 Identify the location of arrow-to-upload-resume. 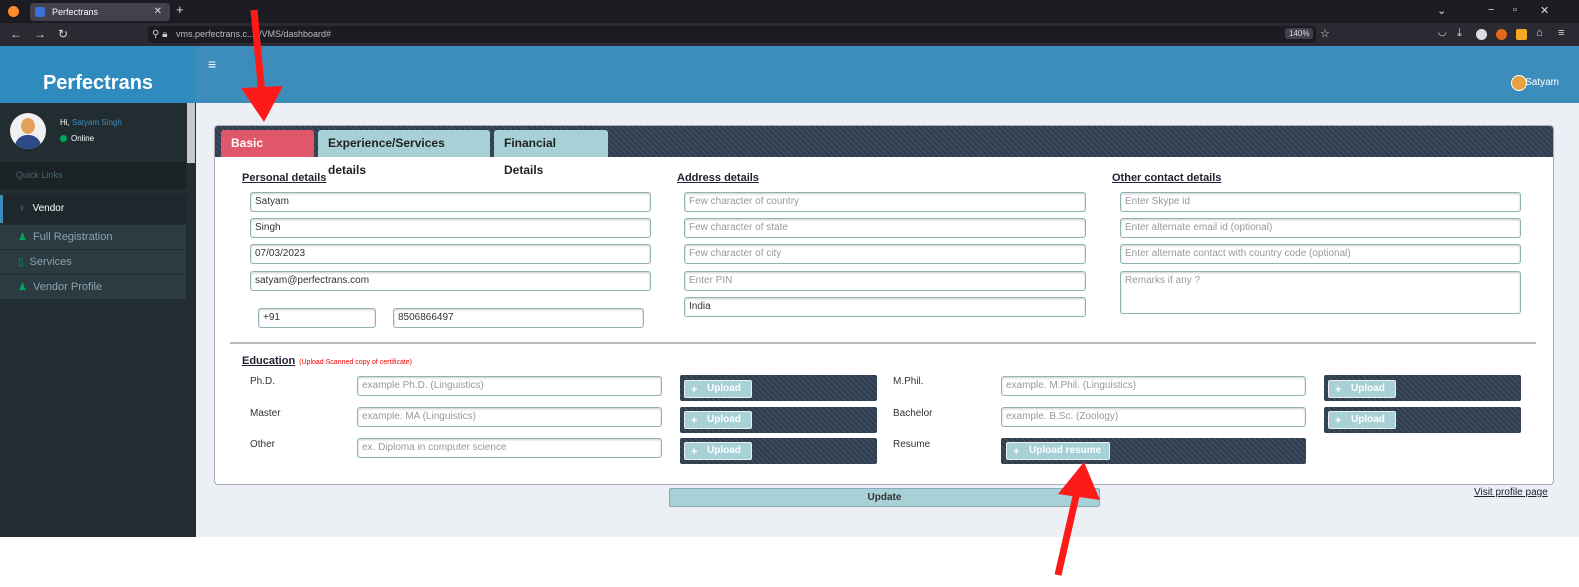
(1077, 519).